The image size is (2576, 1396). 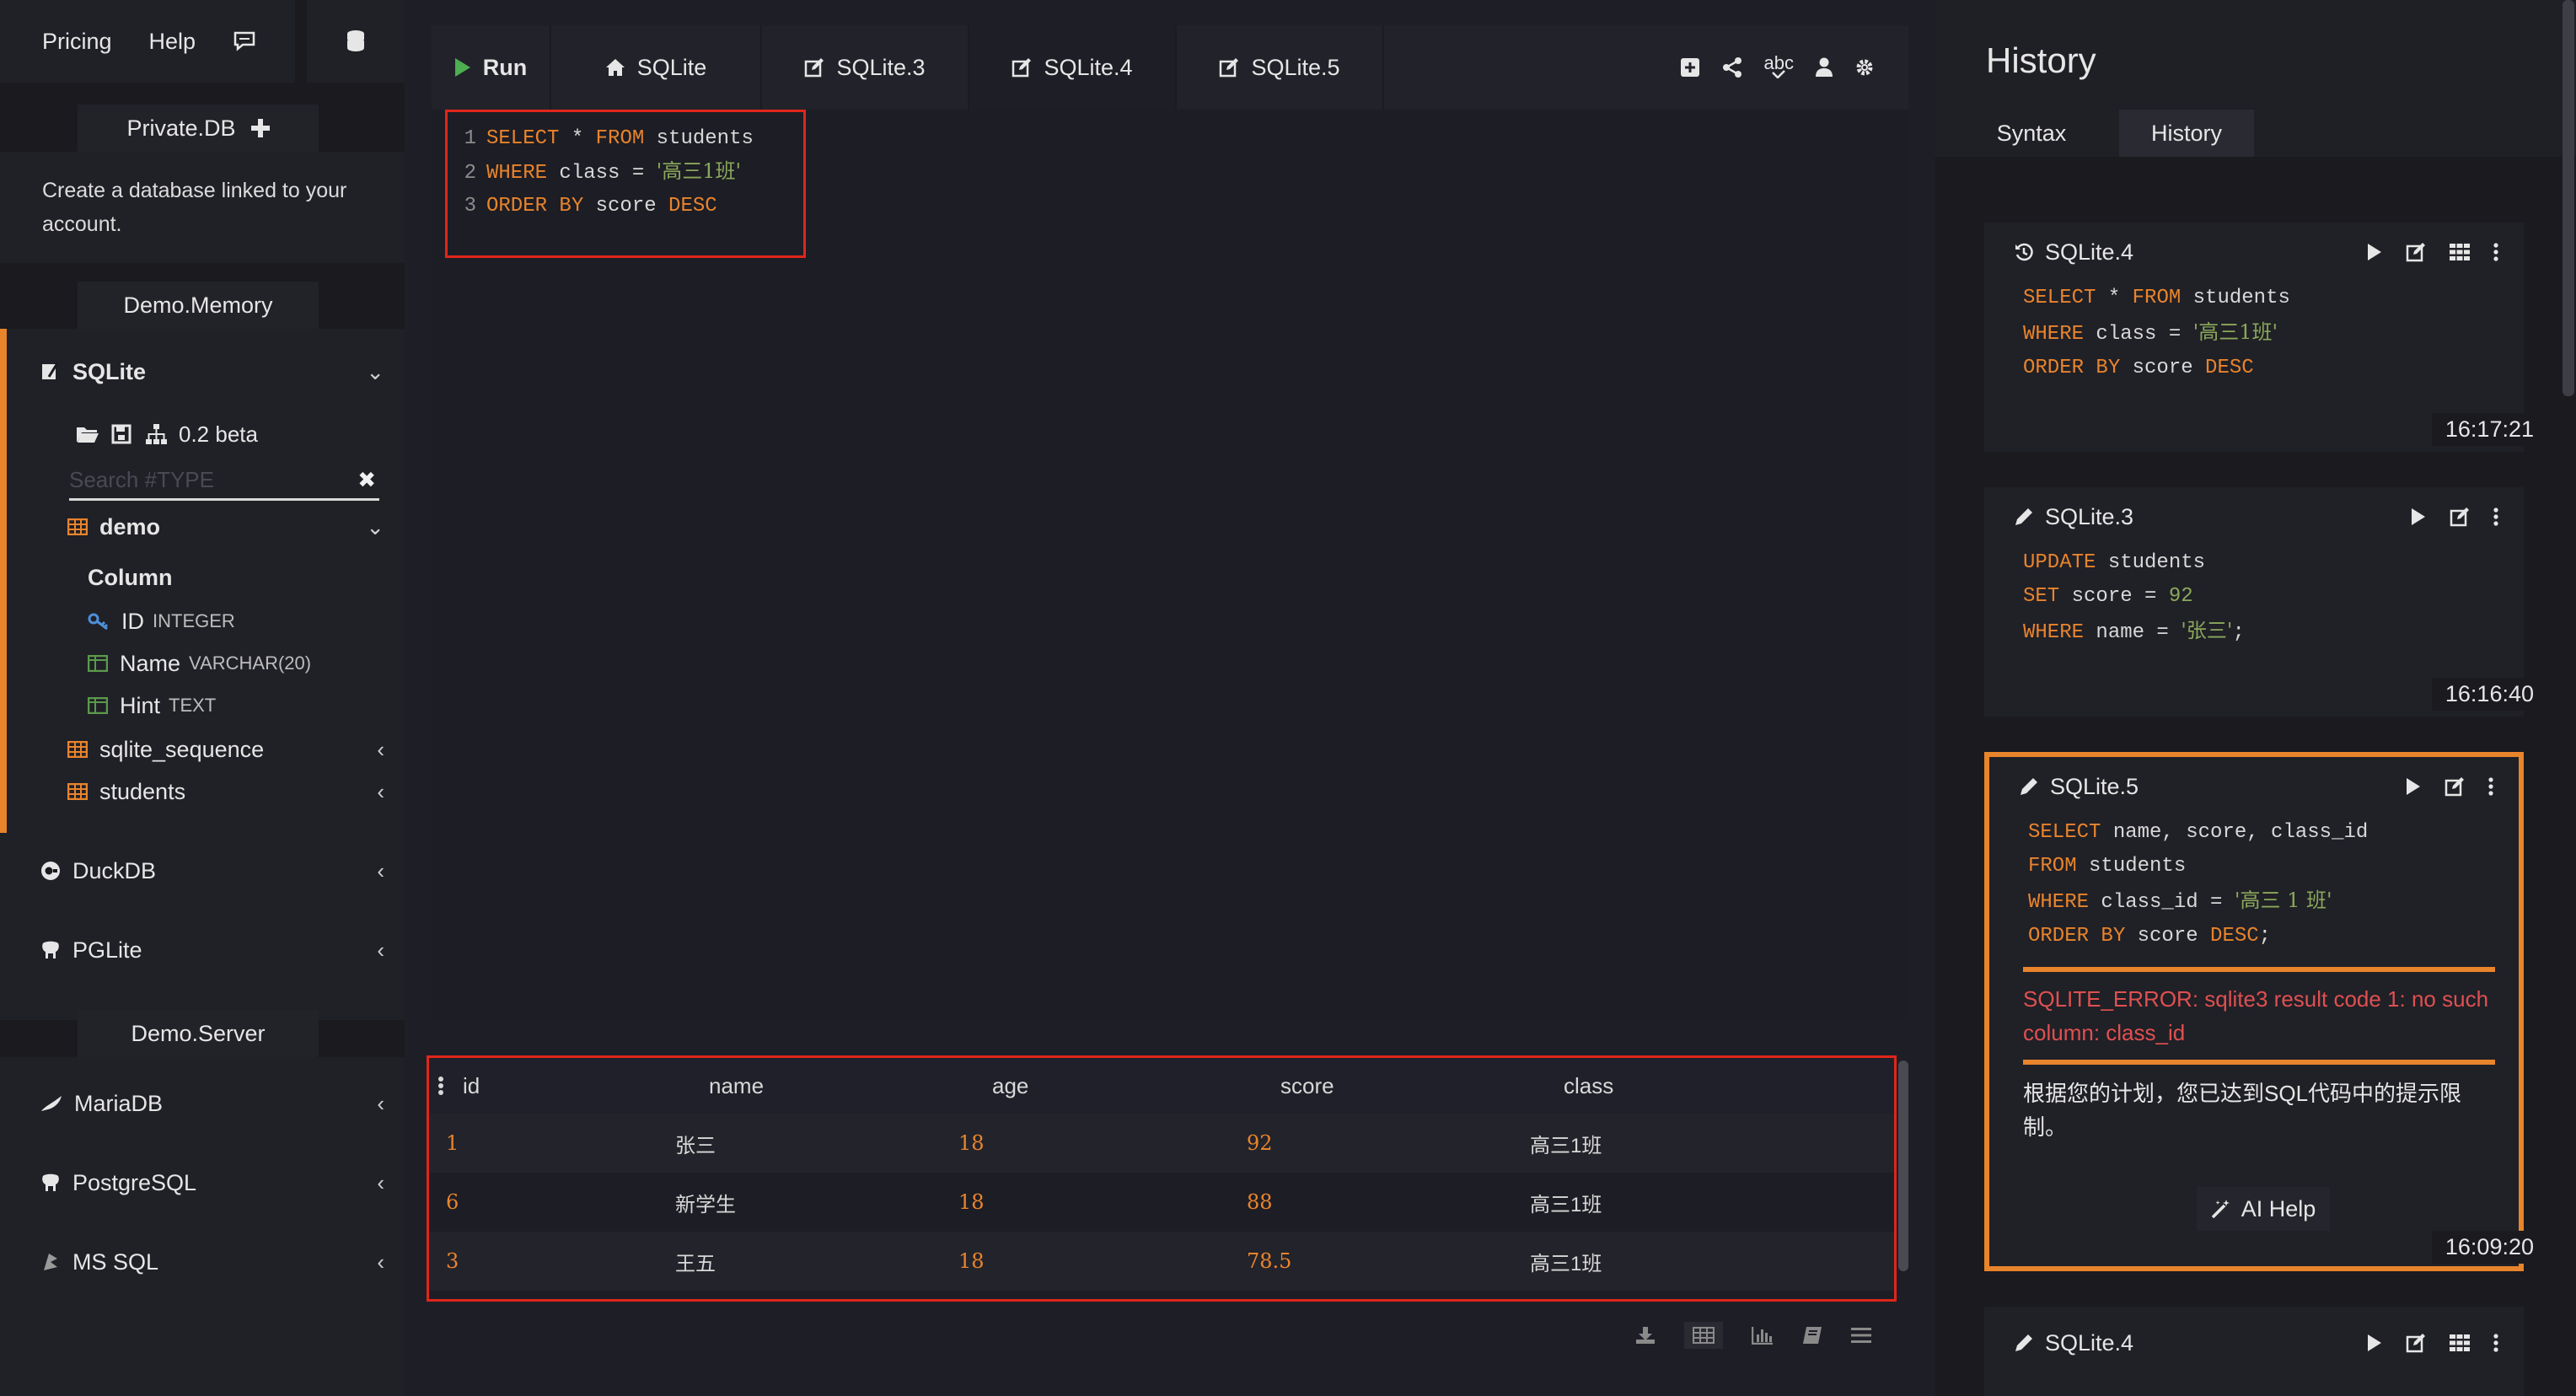 What do you see at coordinates (816, 1143) in the screenshot?
I see `cell-name: 张三` at bounding box center [816, 1143].